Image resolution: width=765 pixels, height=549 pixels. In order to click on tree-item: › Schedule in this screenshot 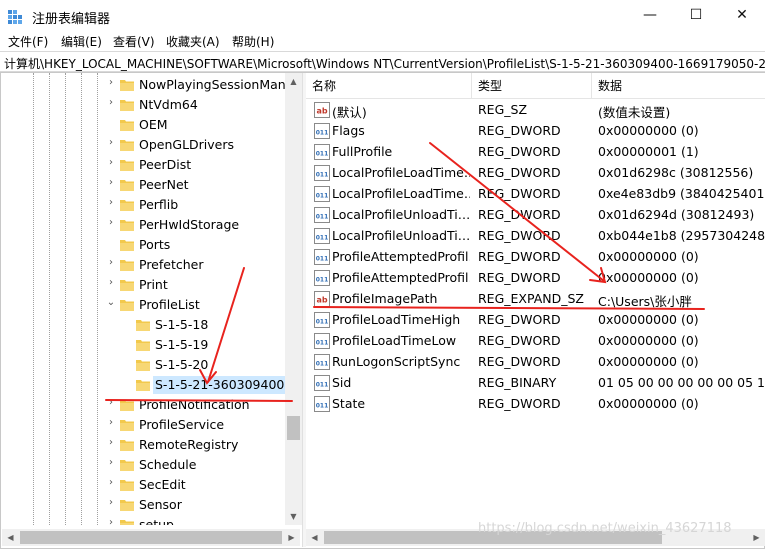, I will do `click(144, 465)`.